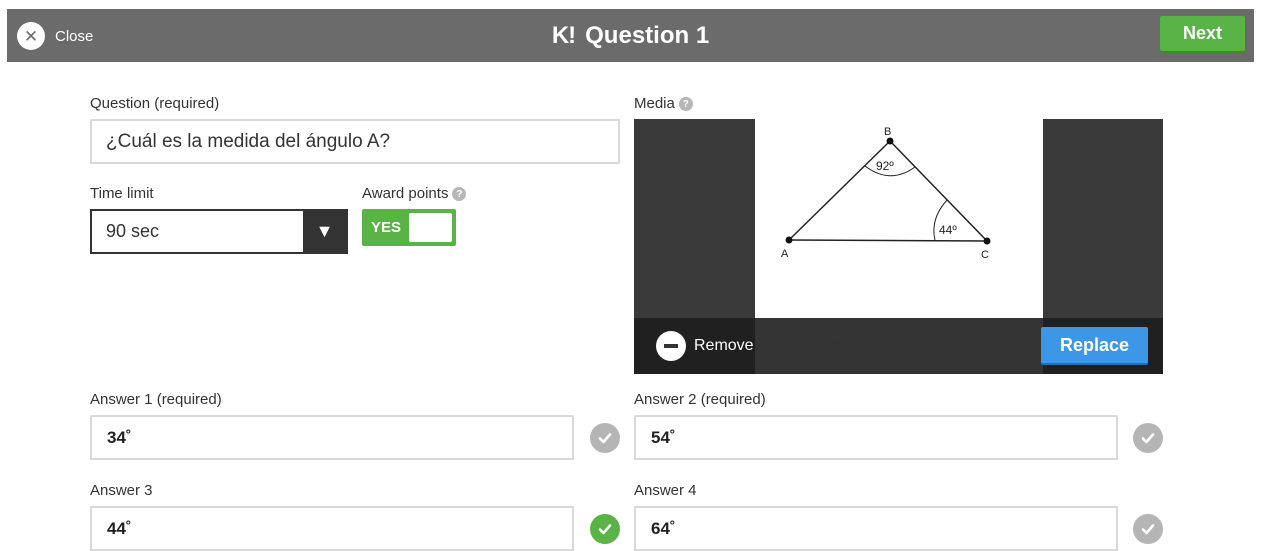  Describe the element at coordinates (121, 490) in the screenshot. I see `answer-3-label: Answer 3` at that location.